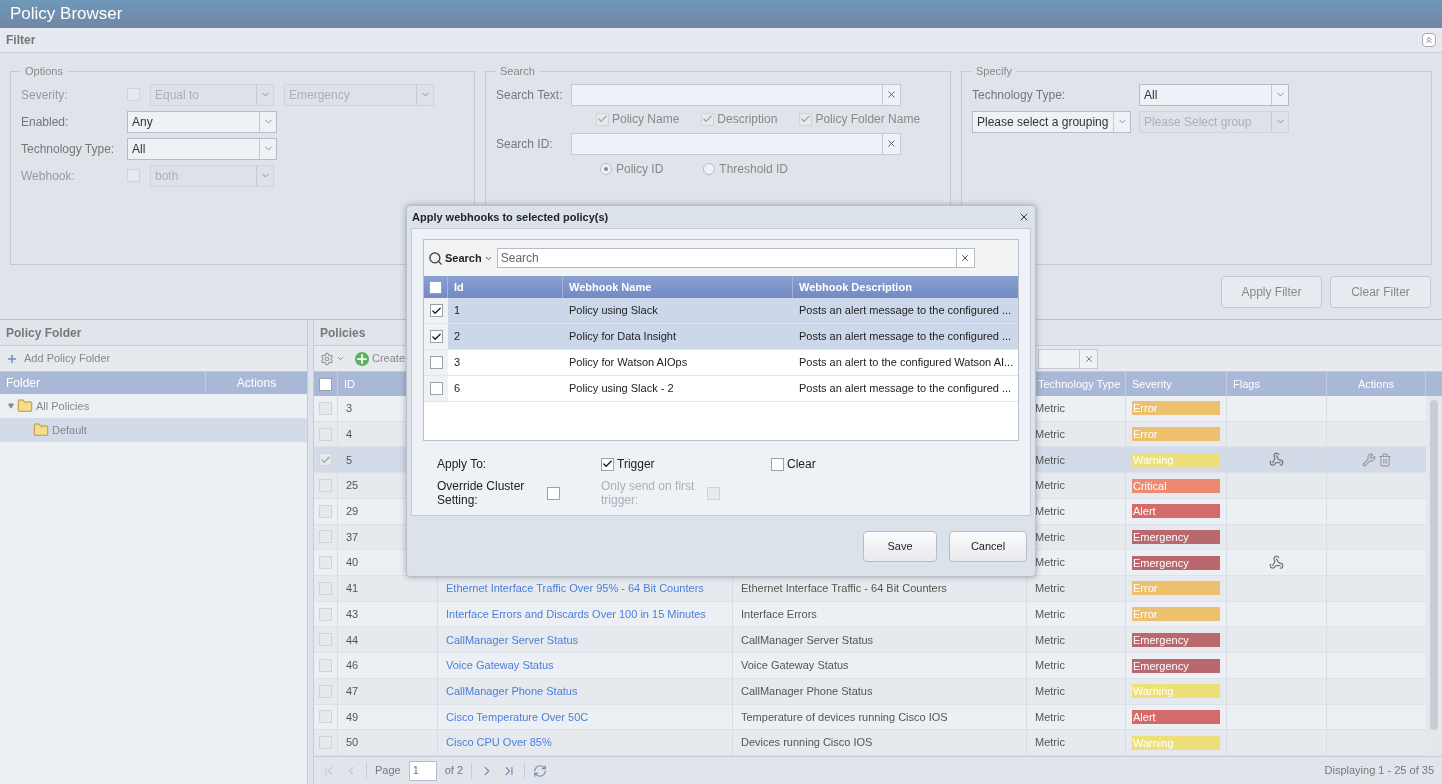  Describe the element at coordinates (870, 589) in the screenshot. I see `table-row: 41 Ethernet Interface Traffic Over 95% - 64 Bit Counters Ethernet Interface Traffic - 64 Bit Counters Metric Error` at that location.